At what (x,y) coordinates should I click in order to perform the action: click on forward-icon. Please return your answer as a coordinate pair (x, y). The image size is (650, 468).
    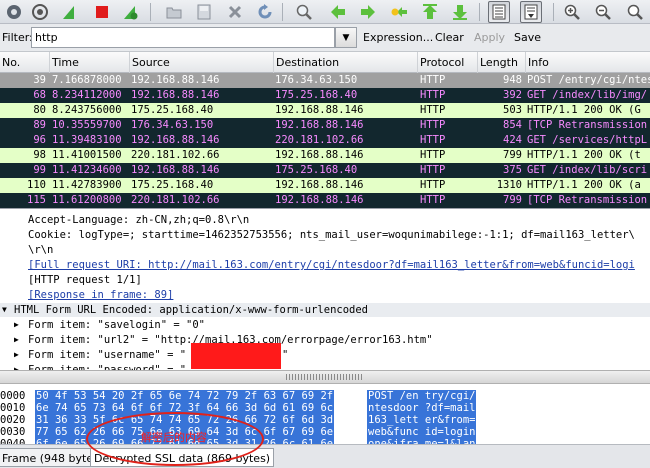
    Looking at the image, I should click on (368, 12).